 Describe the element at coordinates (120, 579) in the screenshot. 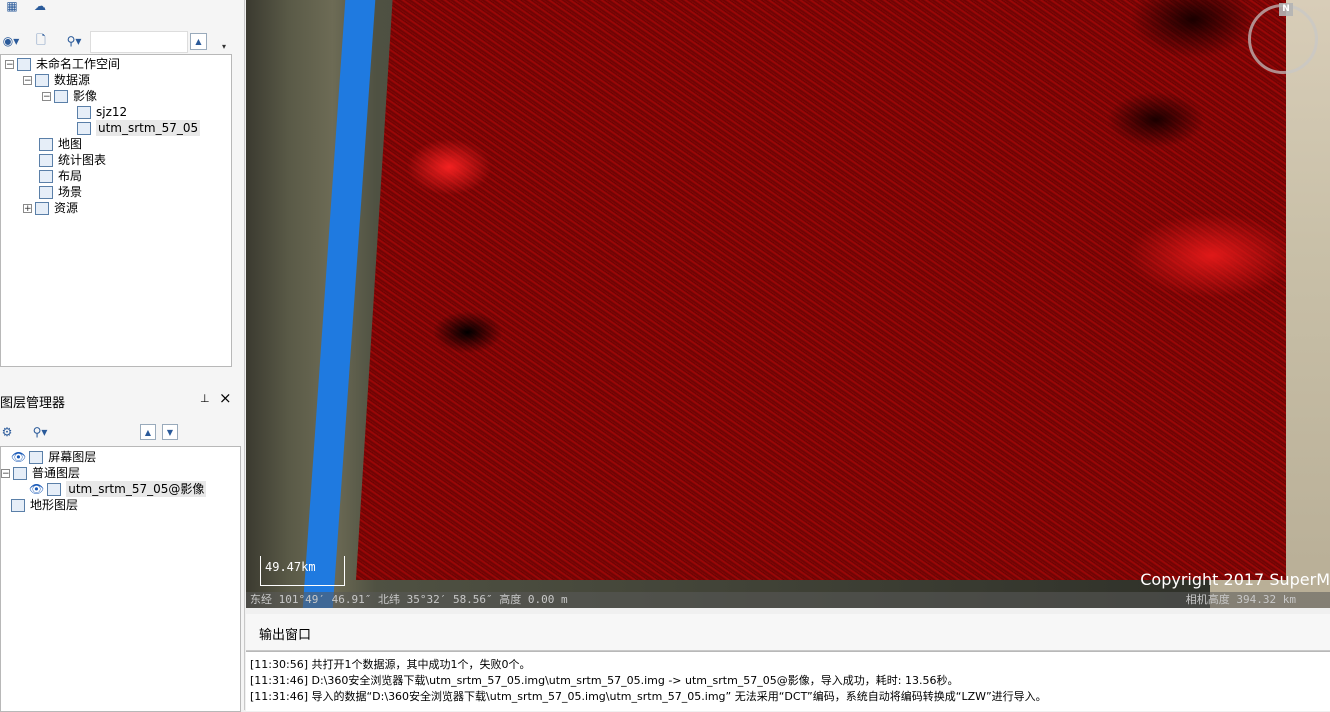

I see `layer-tree: 👁 屏幕图层 − 普通图层 👁 utm_srtm_57_05@影像 地形图层` at that location.